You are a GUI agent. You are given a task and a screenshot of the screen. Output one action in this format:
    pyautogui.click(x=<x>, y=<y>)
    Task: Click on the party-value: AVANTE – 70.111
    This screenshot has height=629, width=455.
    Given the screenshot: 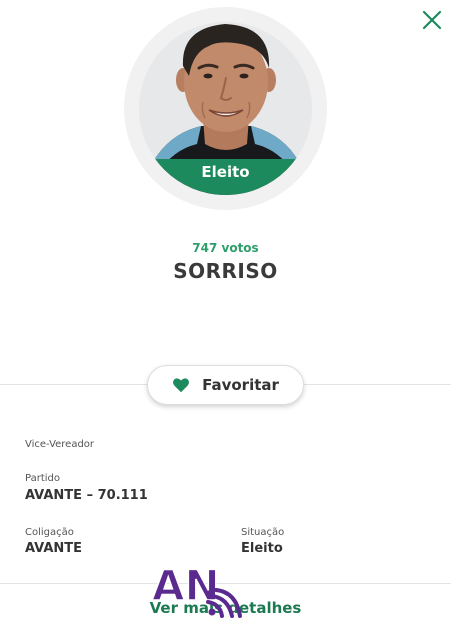 What is the action you would take?
    pyautogui.click(x=86, y=495)
    